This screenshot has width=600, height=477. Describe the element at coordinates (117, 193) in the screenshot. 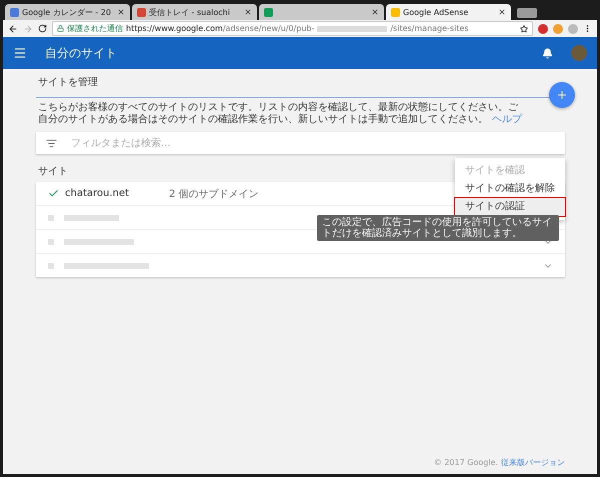

I see `site-domain: chatarou.net` at that location.